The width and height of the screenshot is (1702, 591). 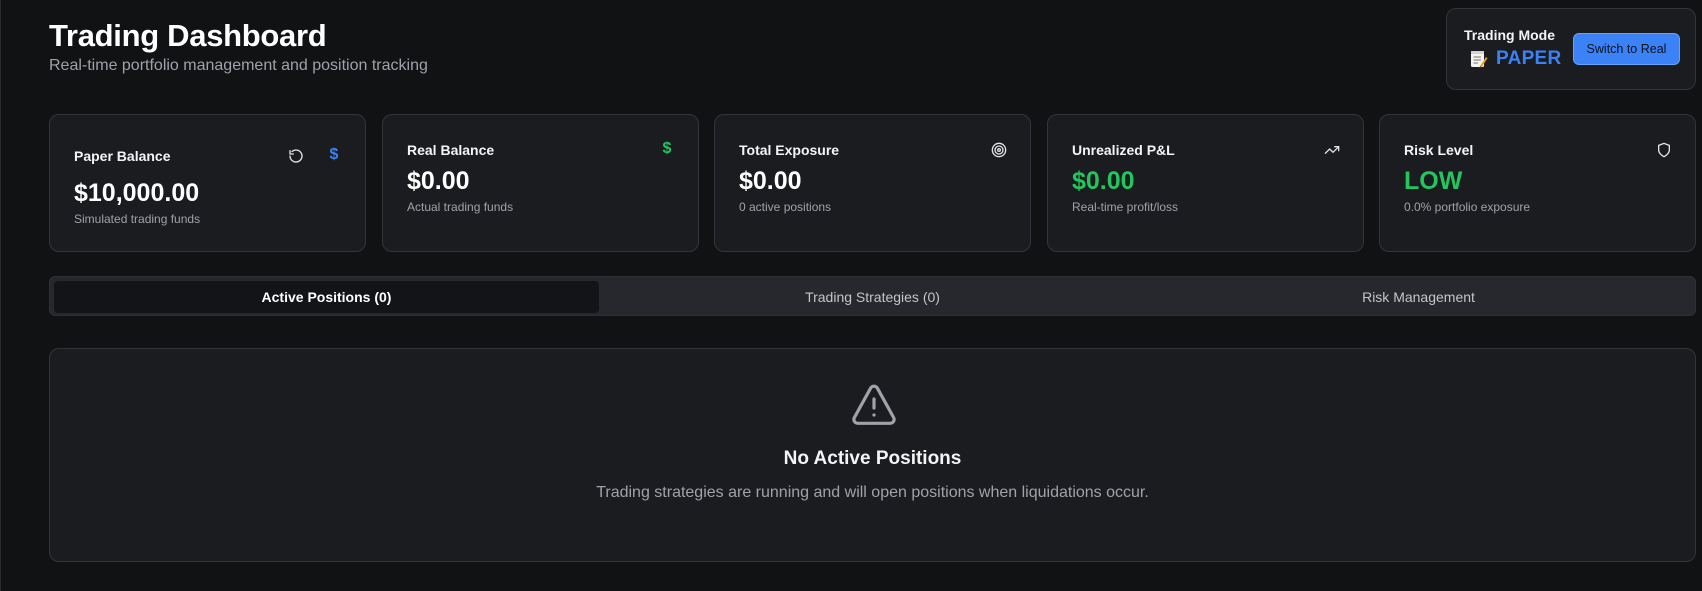 I want to click on paper-balance-value: $10,000.00, so click(x=137, y=193).